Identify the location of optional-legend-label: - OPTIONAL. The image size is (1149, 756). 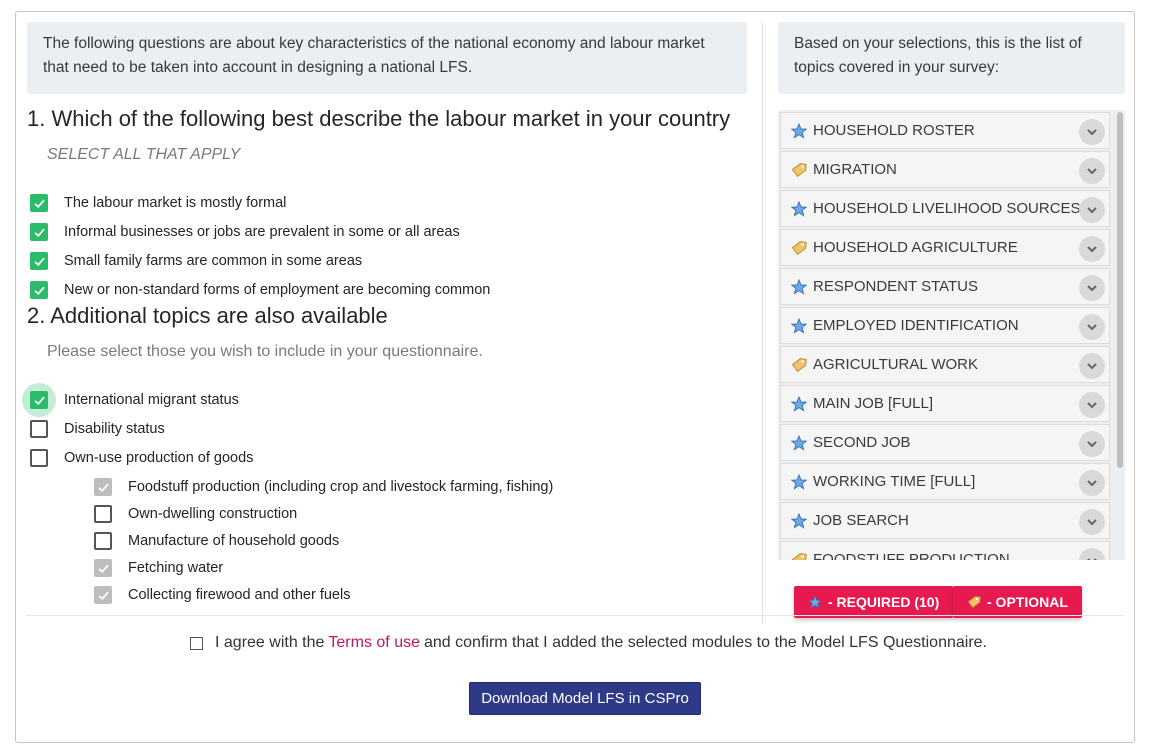
(1027, 602).